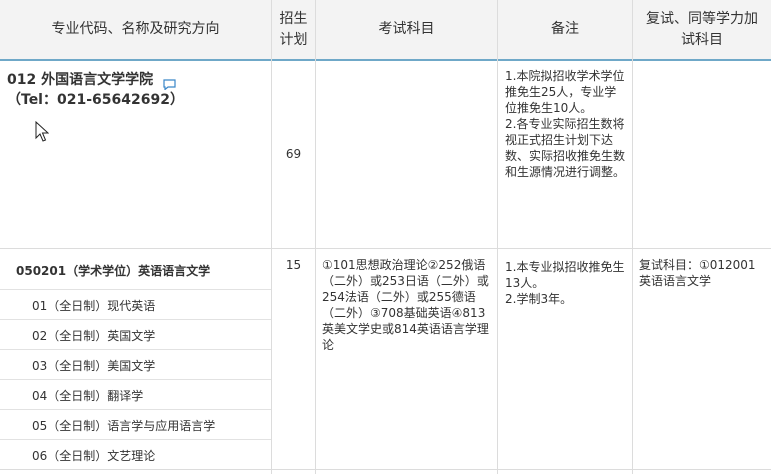 This screenshot has width=771, height=474. I want to click on header-major: 专业代码、名称及研究方向, so click(135, 29).